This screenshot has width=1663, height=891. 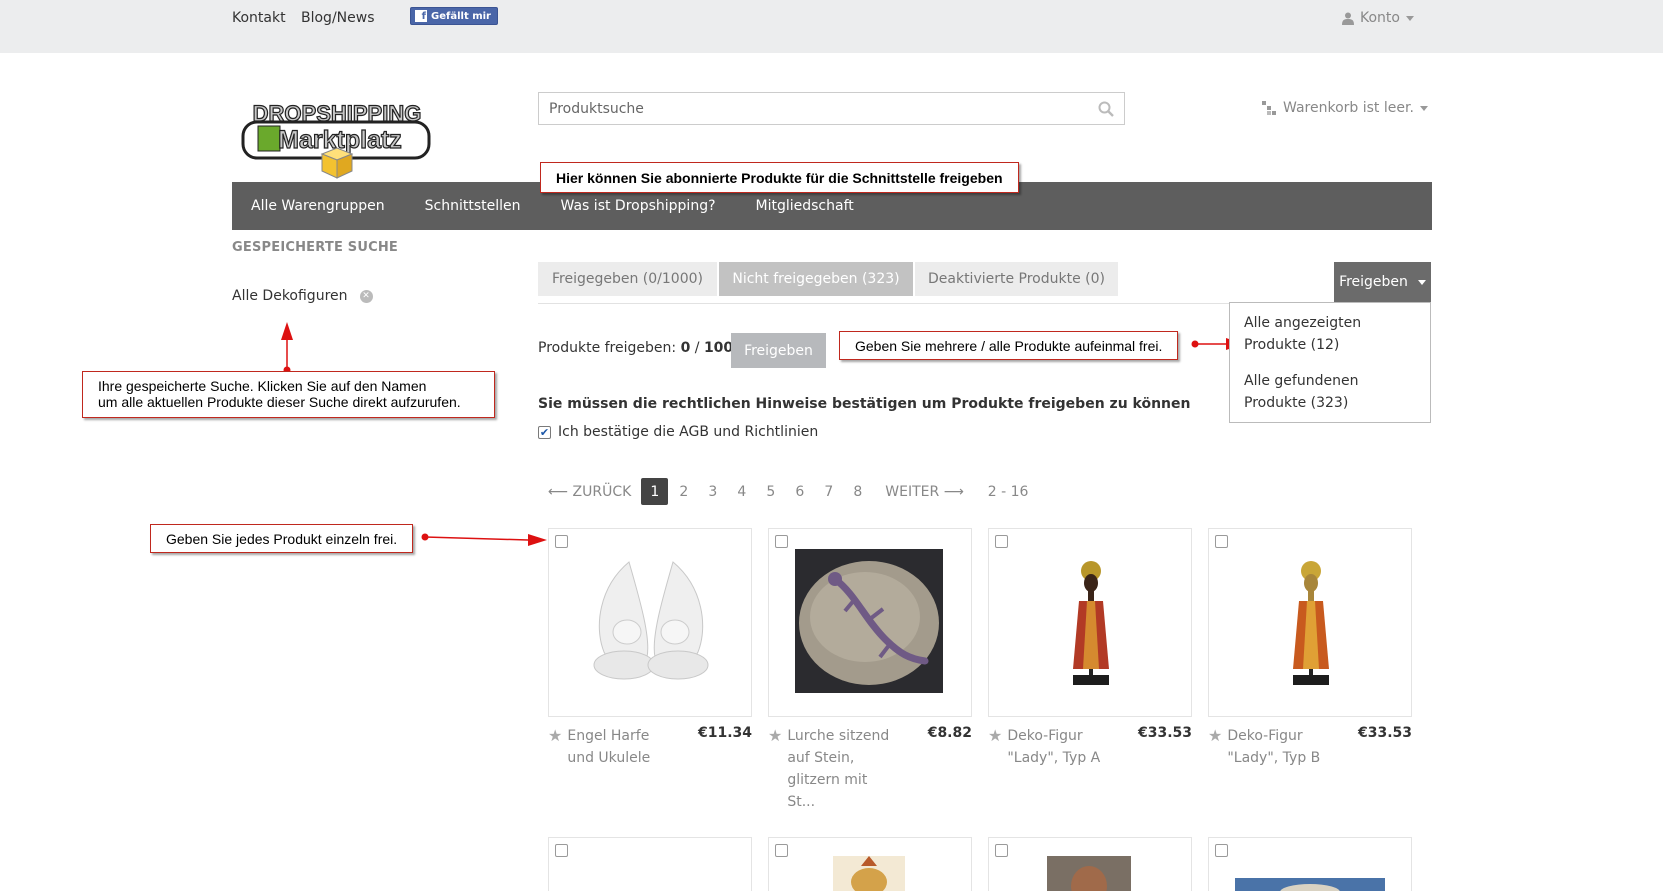 What do you see at coordinates (685, 348) in the screenshot?
I see `release-count: 0` at bounding box center [685, 348].